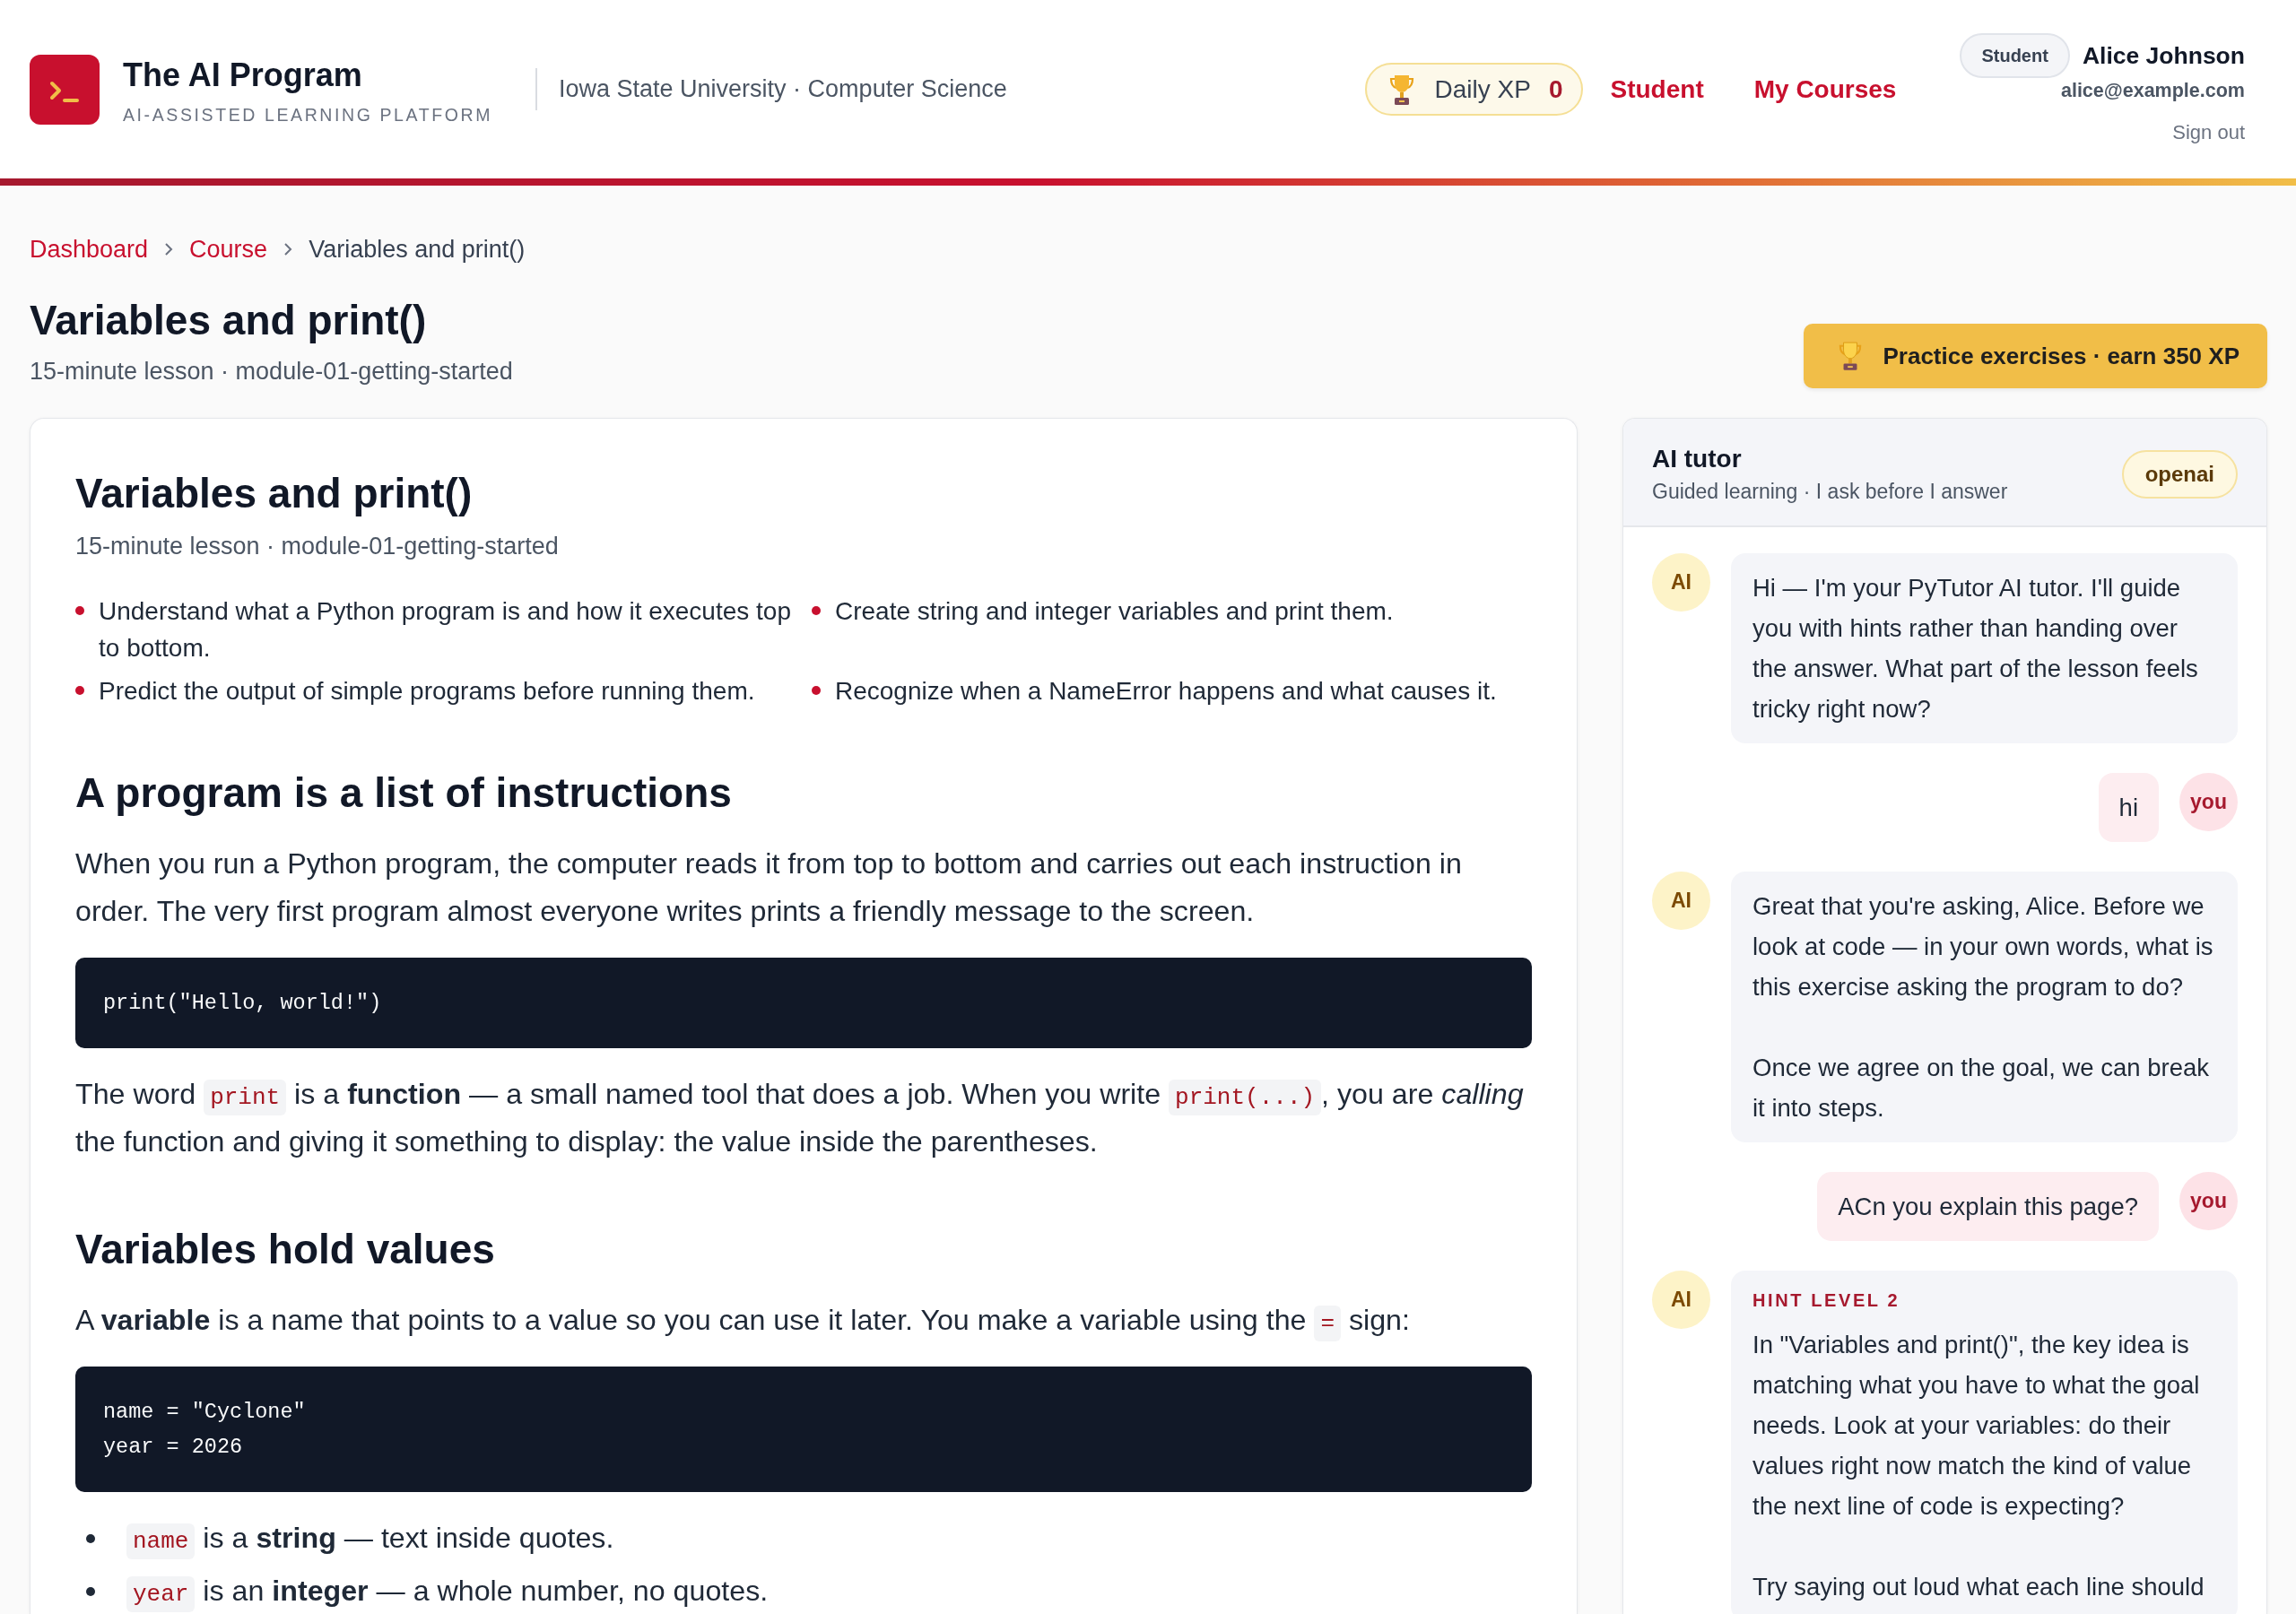 The image size is (2296, 1614). What do you see at coordinates (1482, 89) in the screenshot?
I see `xp-label: Daily XP` at bounding box center [1482, 89].